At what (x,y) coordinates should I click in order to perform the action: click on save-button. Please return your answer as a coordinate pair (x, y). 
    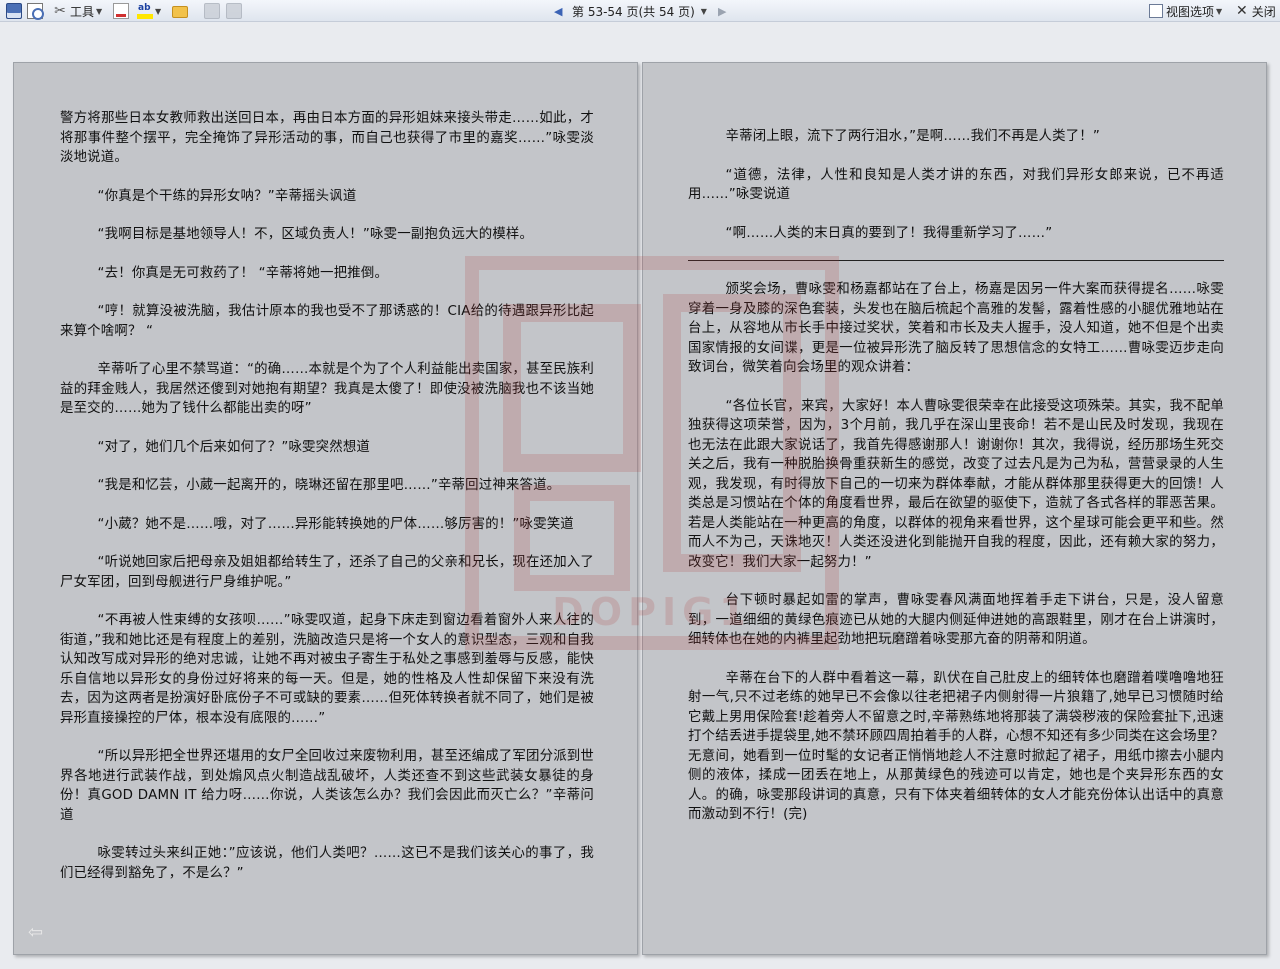
    Looking at the image, I should click on (14, 11).